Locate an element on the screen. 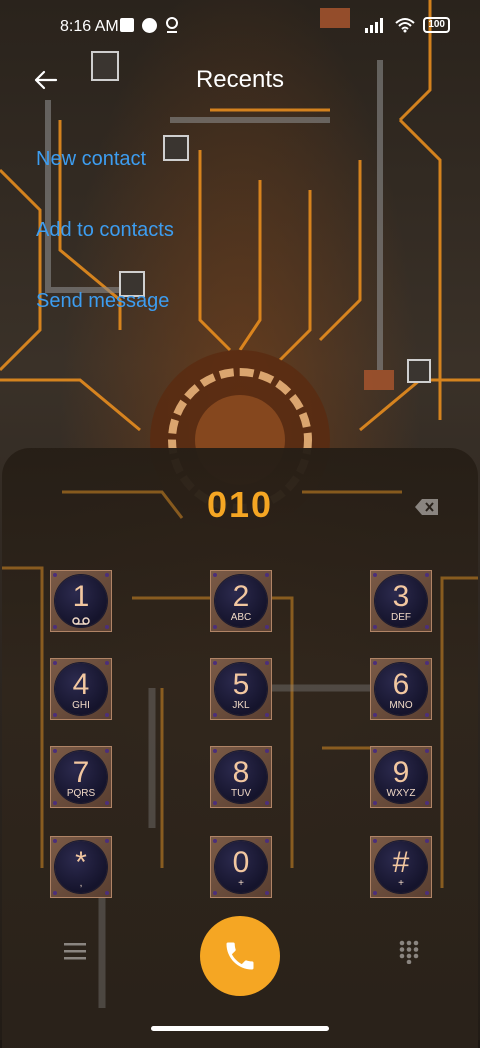  call-button is located at coordinates (240, 956).